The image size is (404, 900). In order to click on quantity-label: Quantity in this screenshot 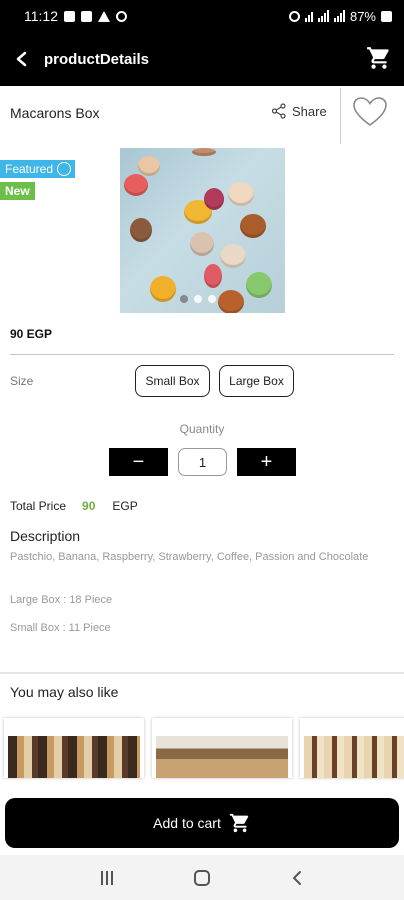, I will do `click(202, 429)`.